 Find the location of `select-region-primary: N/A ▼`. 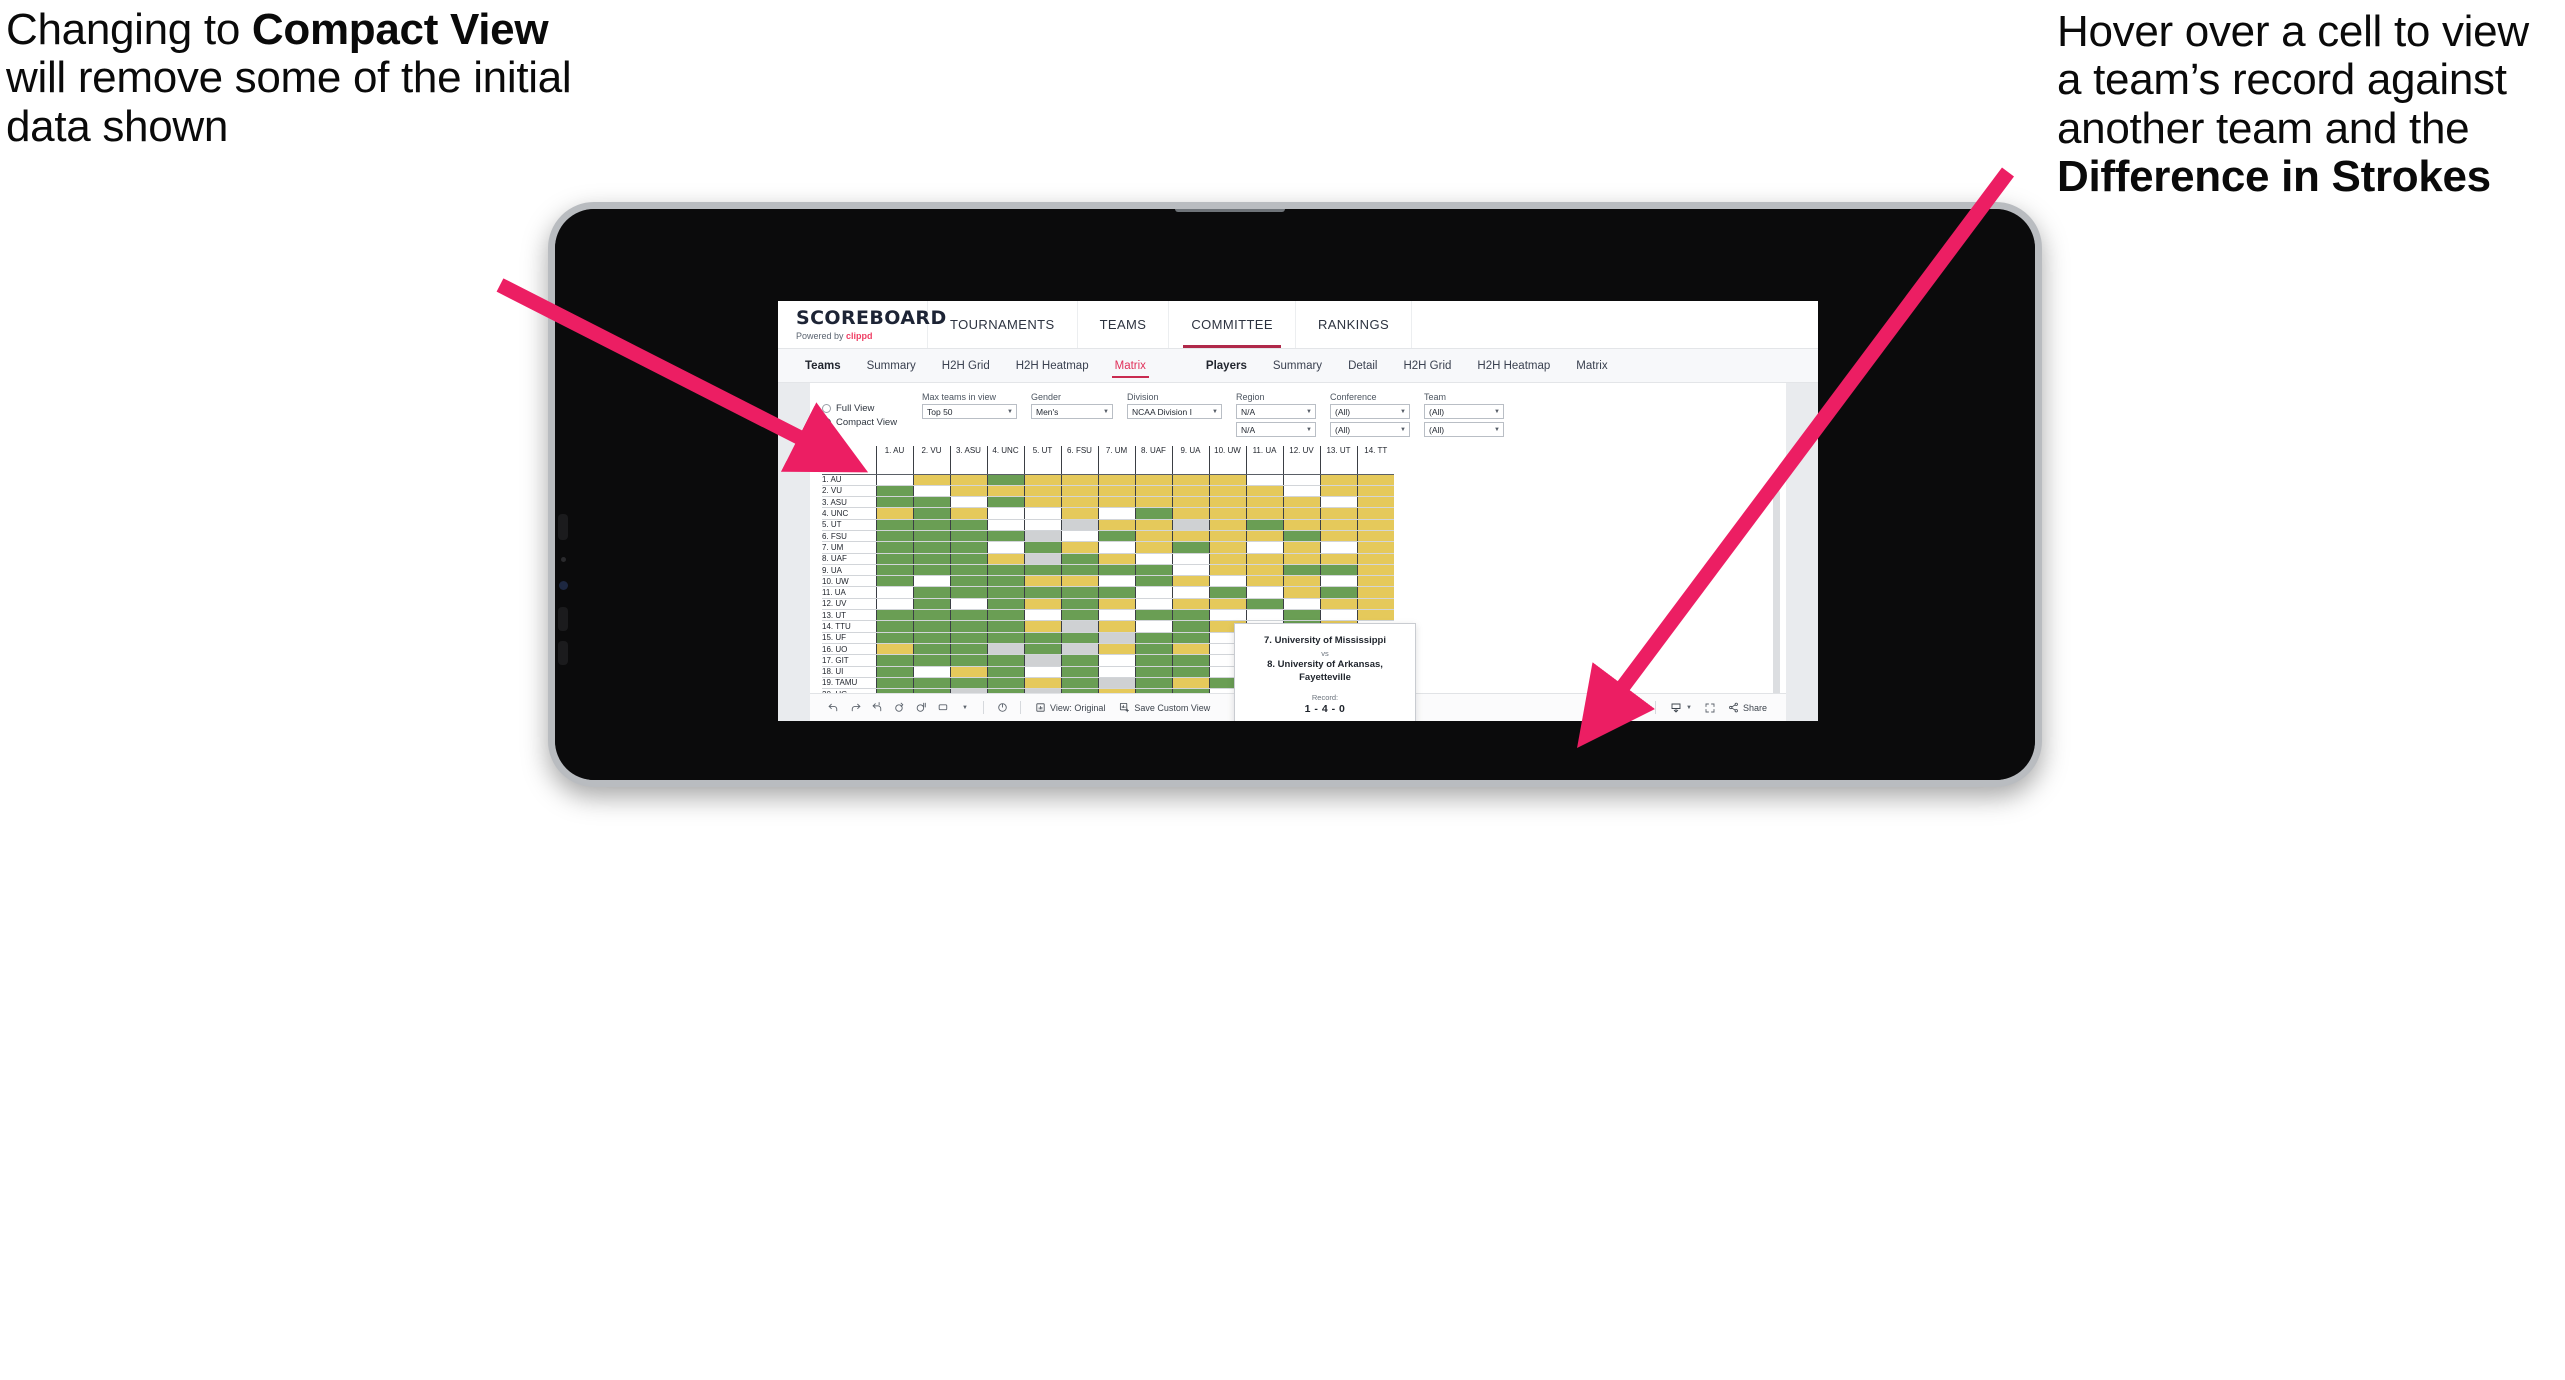

select-region-primary: N/A ▼ is located at coordinates (1276, 411).